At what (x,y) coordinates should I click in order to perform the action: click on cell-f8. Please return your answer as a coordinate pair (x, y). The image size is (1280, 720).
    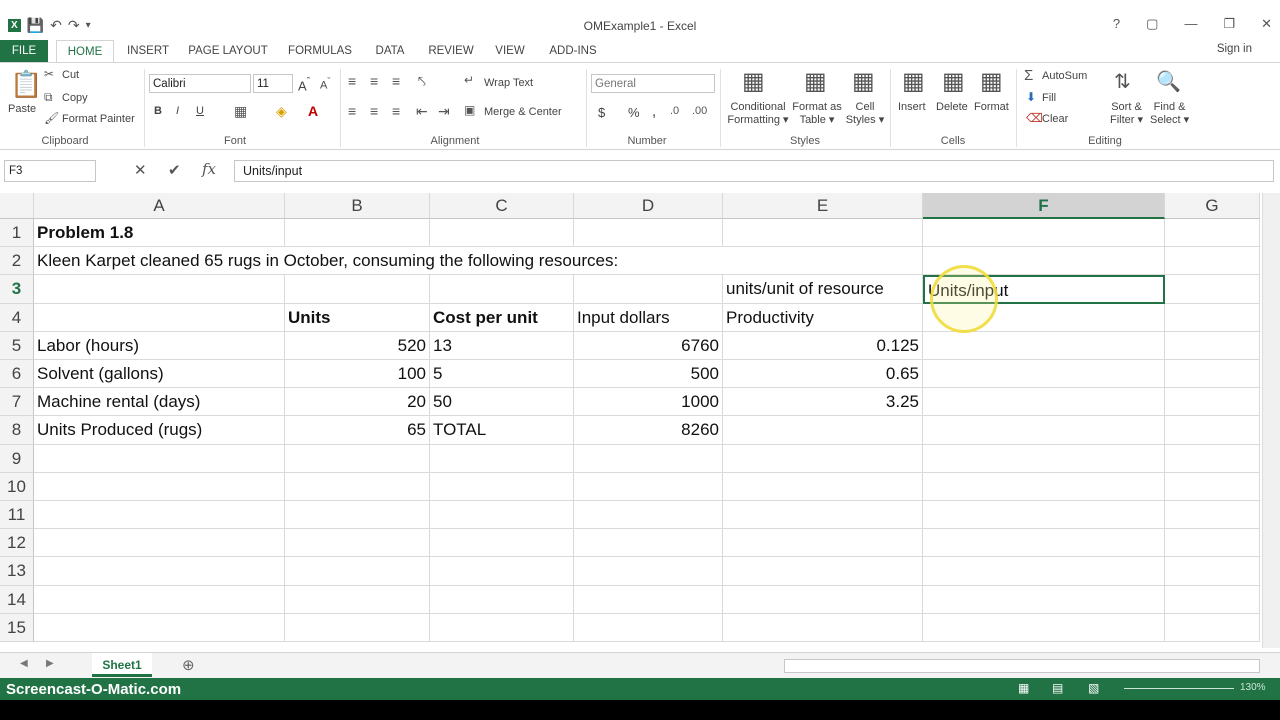
    Looking at the image, I should click on (1044, 430).